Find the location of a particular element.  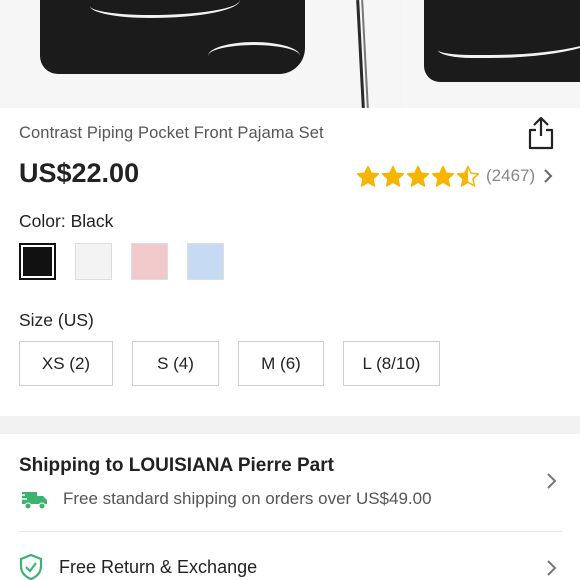

star-rating is located at coordinates (418, 176).